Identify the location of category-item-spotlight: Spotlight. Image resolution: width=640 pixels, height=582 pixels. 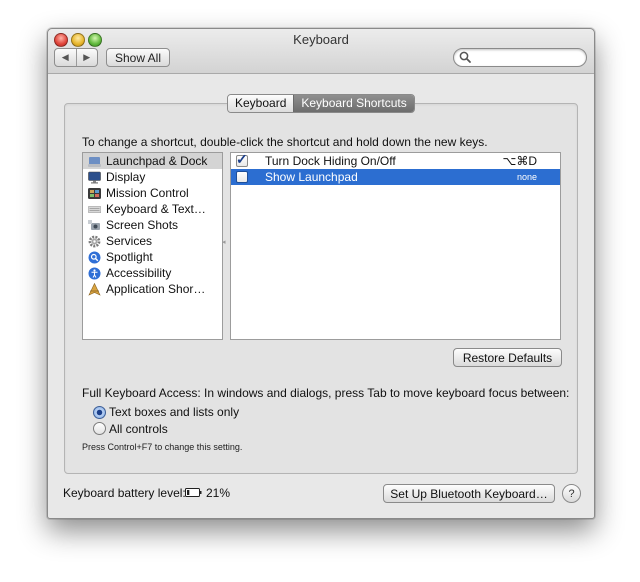
(152, 257).